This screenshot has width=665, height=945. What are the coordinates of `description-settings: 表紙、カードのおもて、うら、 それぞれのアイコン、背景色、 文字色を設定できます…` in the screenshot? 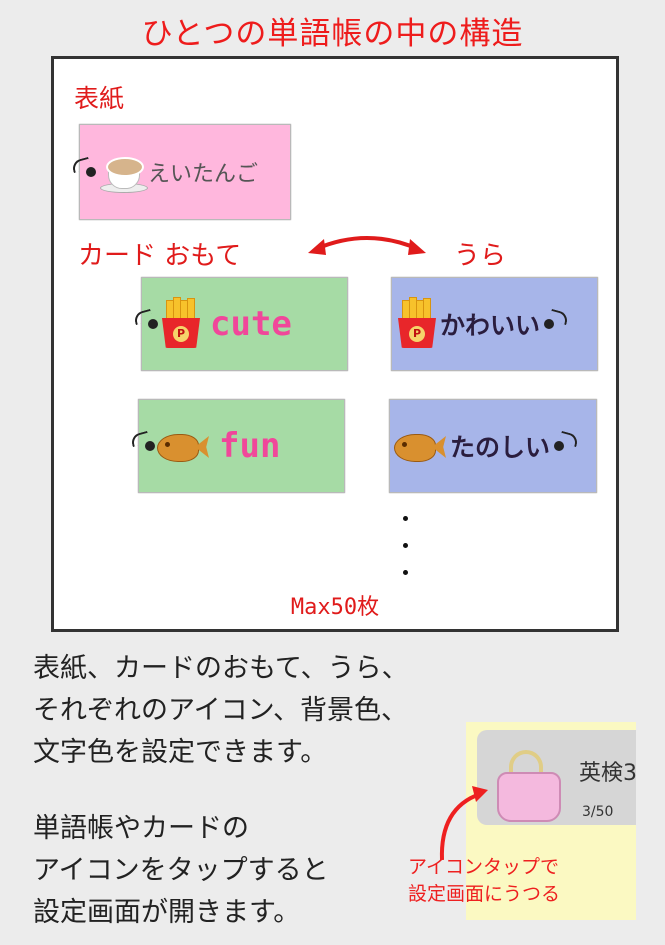 It's located at (221, 710).